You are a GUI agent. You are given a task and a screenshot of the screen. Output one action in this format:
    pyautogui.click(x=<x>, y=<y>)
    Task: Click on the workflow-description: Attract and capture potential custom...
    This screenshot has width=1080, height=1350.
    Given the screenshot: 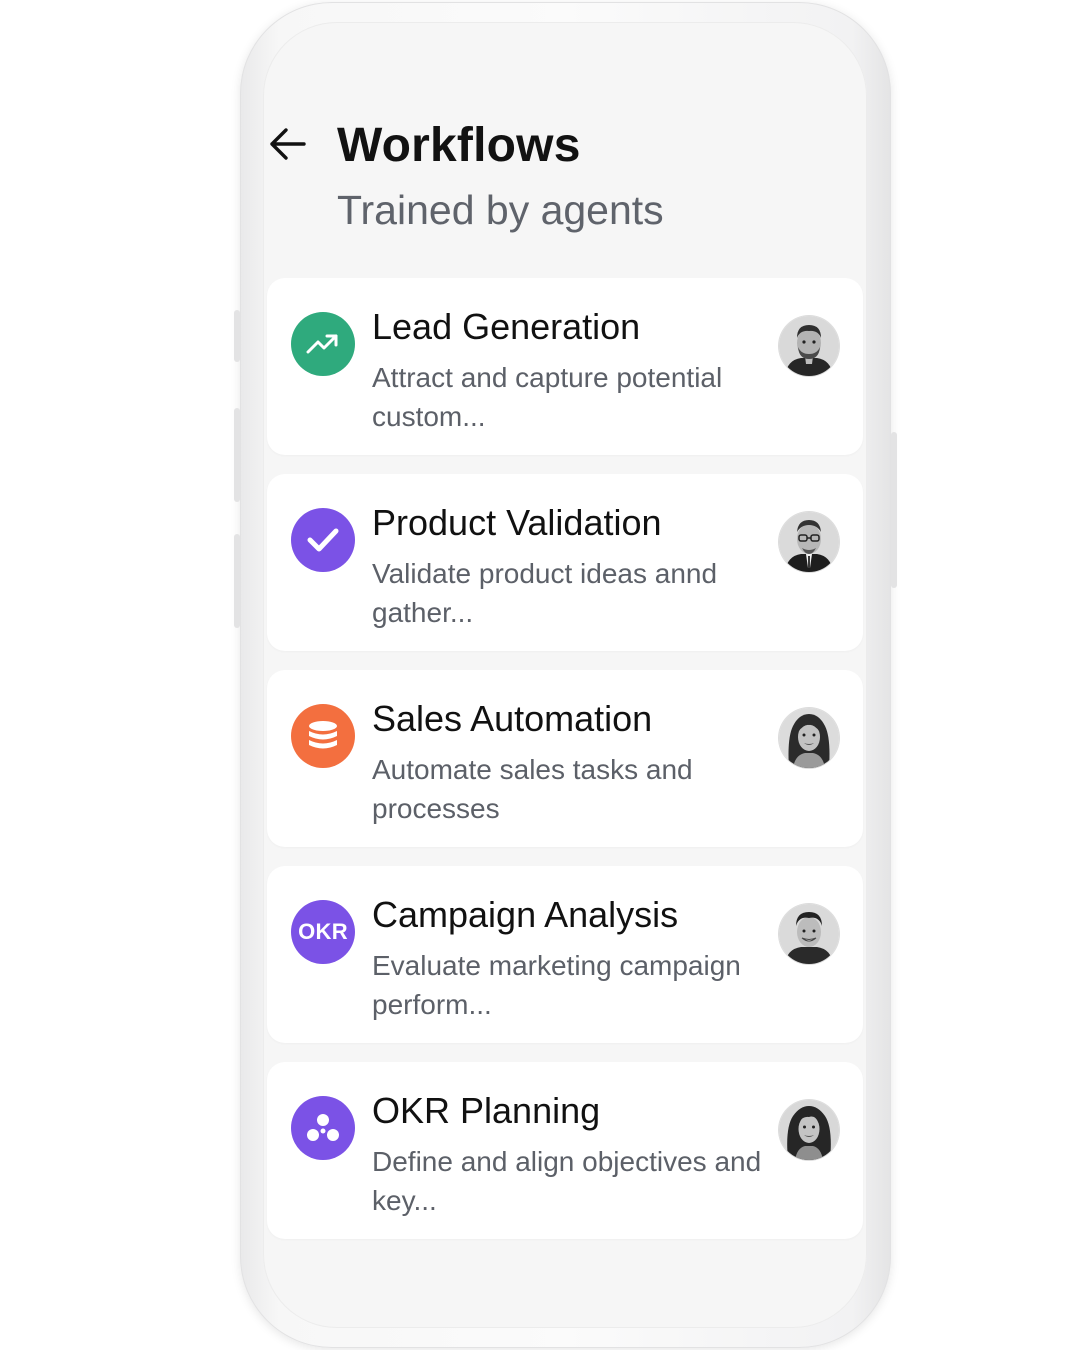 What is the action you would take?
    pyautogui.click(x=547, y=397)
    